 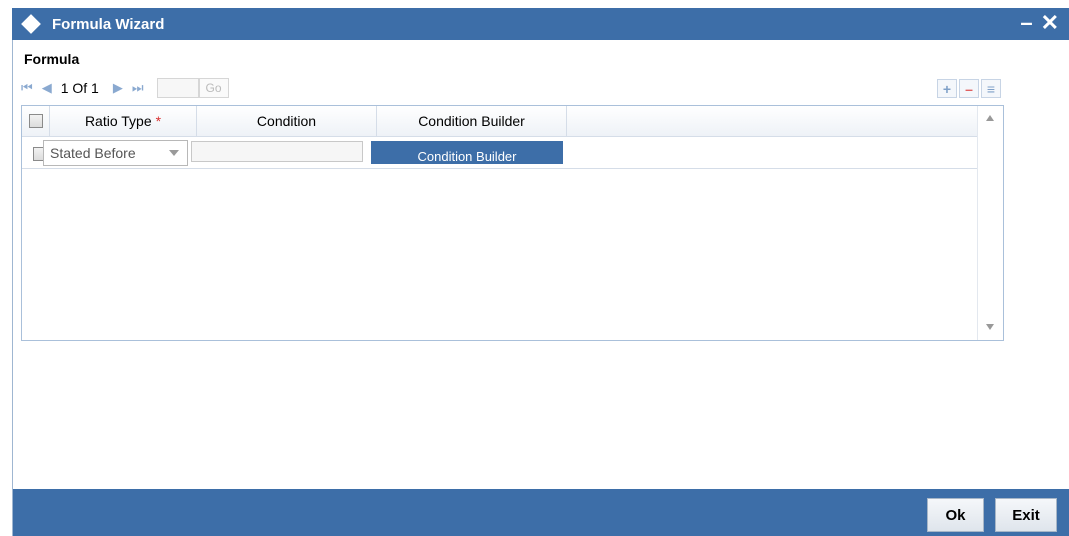 What do you see at coordinates (540, 24) in the screenshot?
I see `title-bar: Formula Wizard – ✕` at bounding box center [540, 24].